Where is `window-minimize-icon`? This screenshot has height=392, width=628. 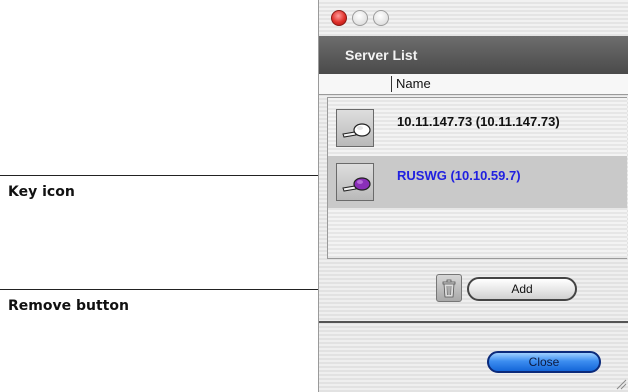
window-minimize-icon is located at coordinates (360, 18).